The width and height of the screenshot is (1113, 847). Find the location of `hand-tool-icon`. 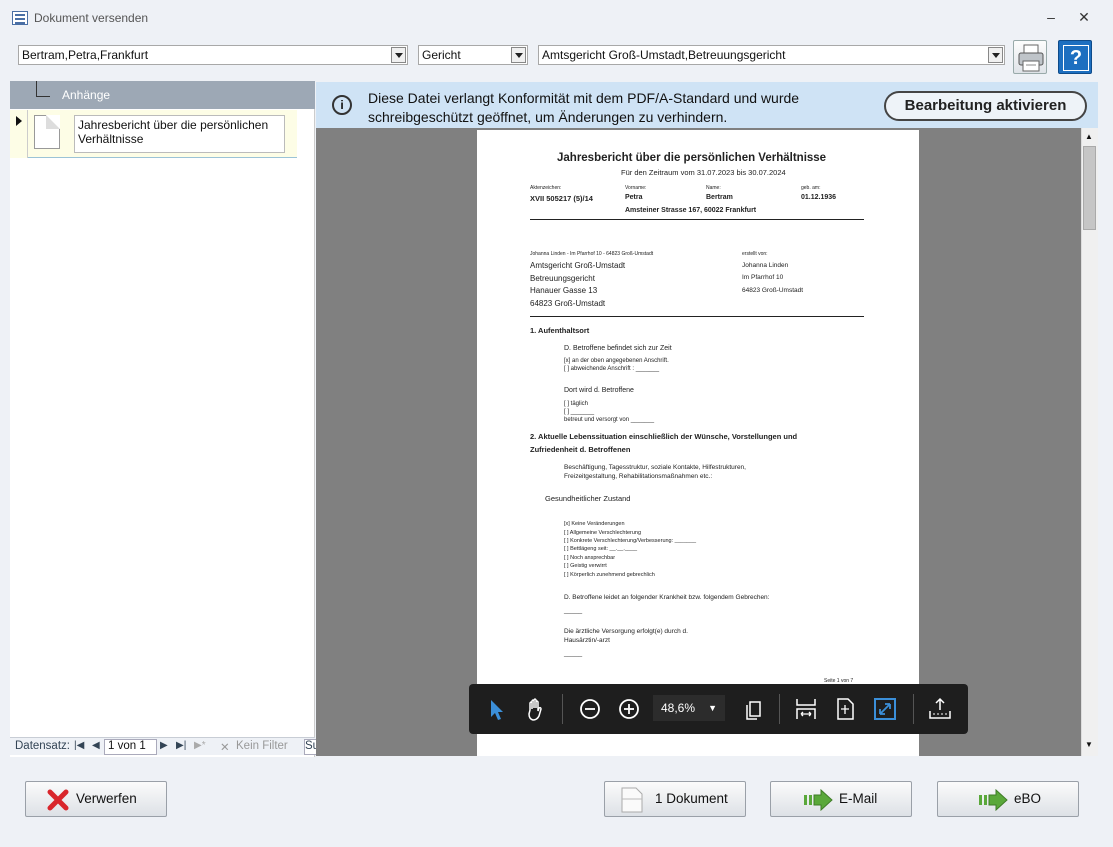

hand-tool-icon is located at coordinates (535, 709).